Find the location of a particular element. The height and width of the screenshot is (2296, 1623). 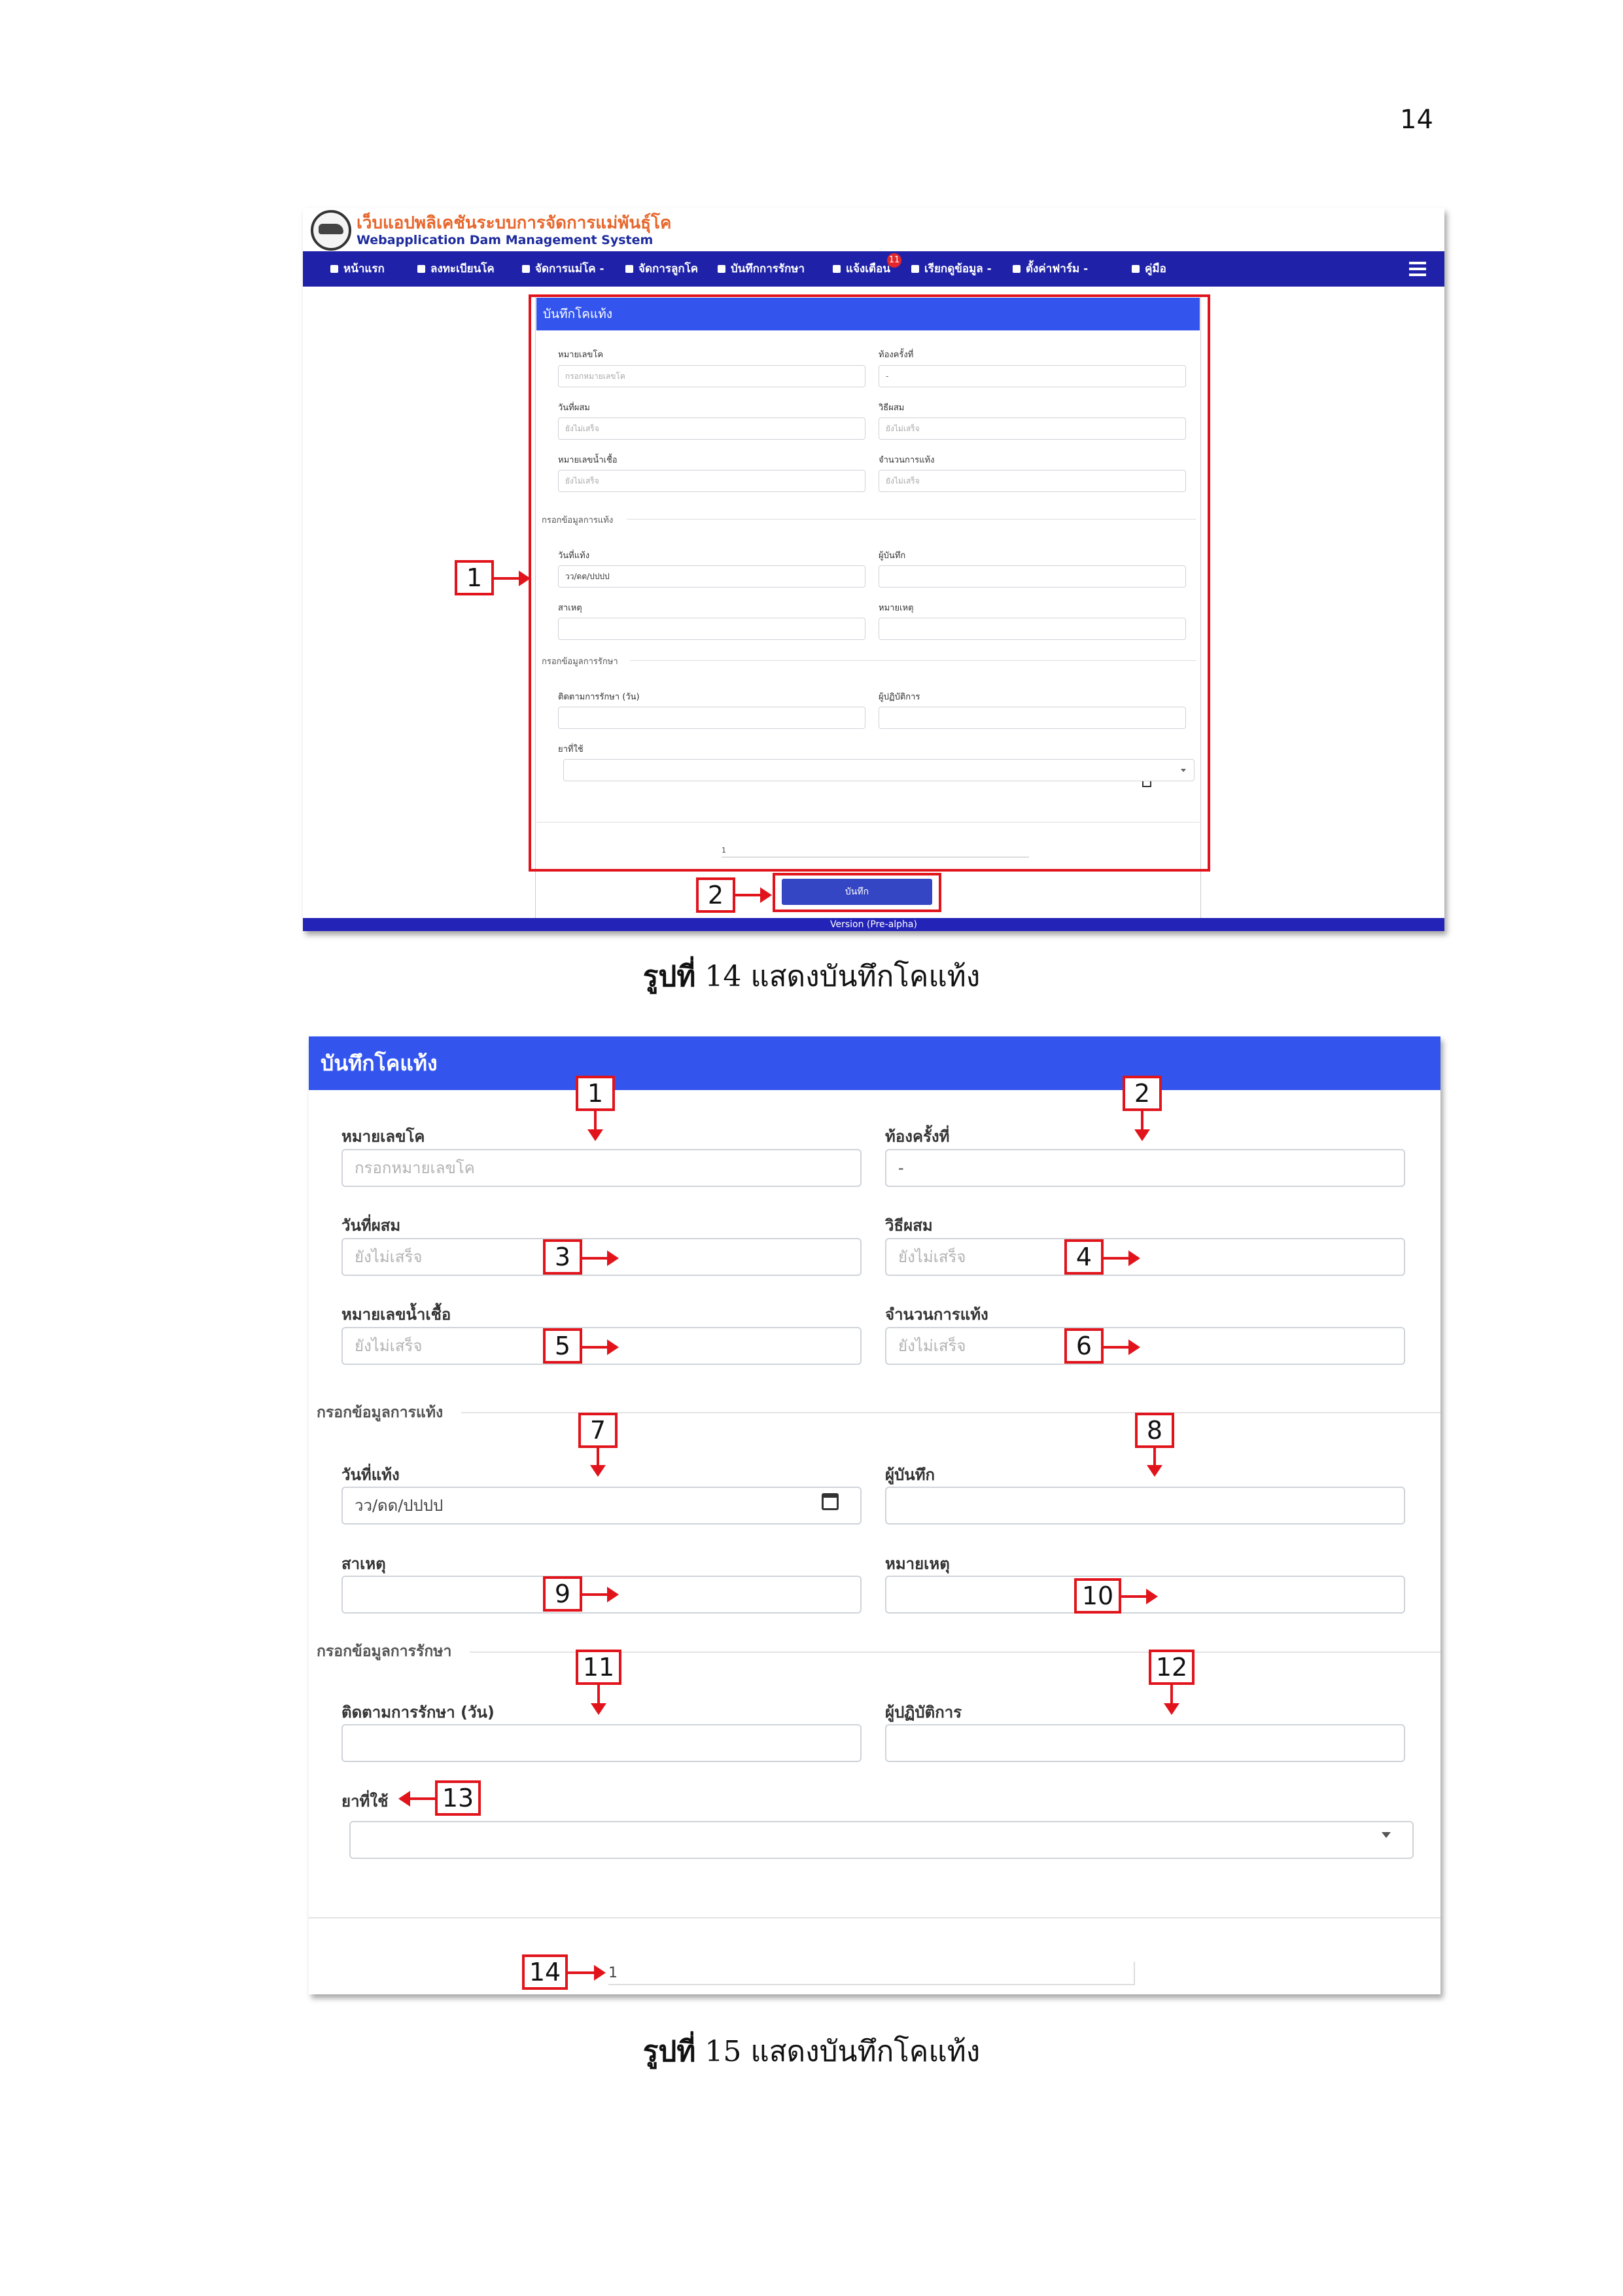

figure-caption: รูปที่ 14 แสดงบันทึกโคแท้ง is located at coordinates (812, 976).